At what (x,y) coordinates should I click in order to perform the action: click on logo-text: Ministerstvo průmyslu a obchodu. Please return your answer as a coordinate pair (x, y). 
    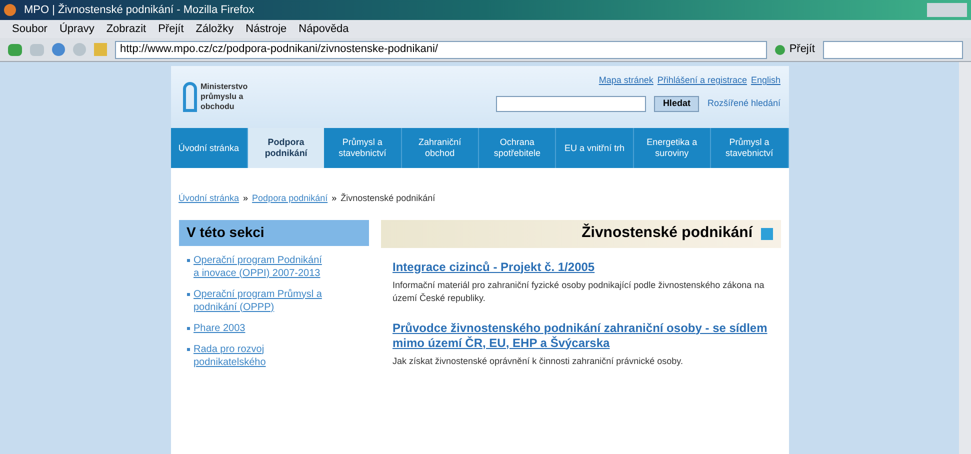
    Looking at the image, I should click on (224, 97).